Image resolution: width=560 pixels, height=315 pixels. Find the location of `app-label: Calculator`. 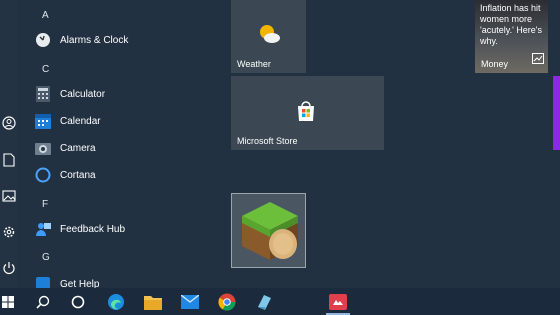

app-label: Calculator is located at coordinates (83, 94).